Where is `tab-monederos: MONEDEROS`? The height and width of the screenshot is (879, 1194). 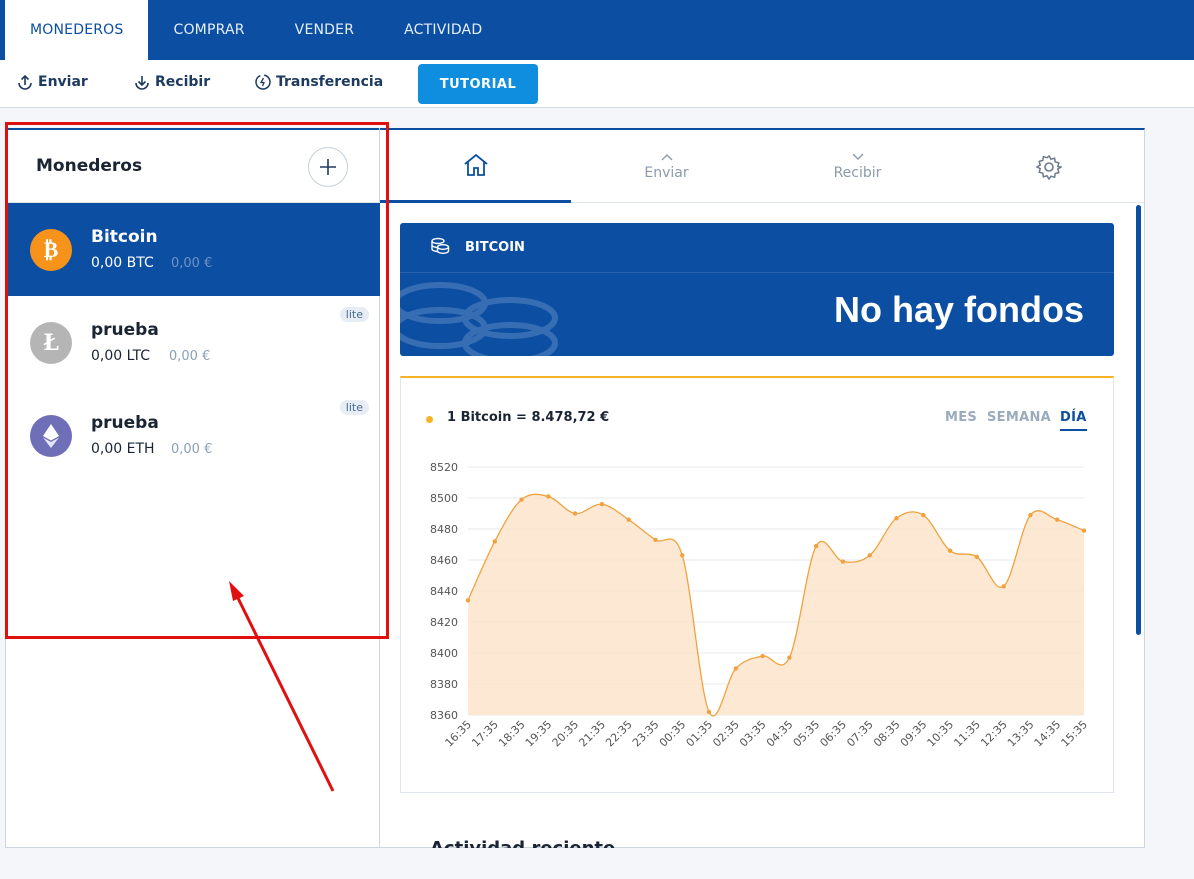
tab-monederos: MONEDEROS is located at coordinates (74, 30).